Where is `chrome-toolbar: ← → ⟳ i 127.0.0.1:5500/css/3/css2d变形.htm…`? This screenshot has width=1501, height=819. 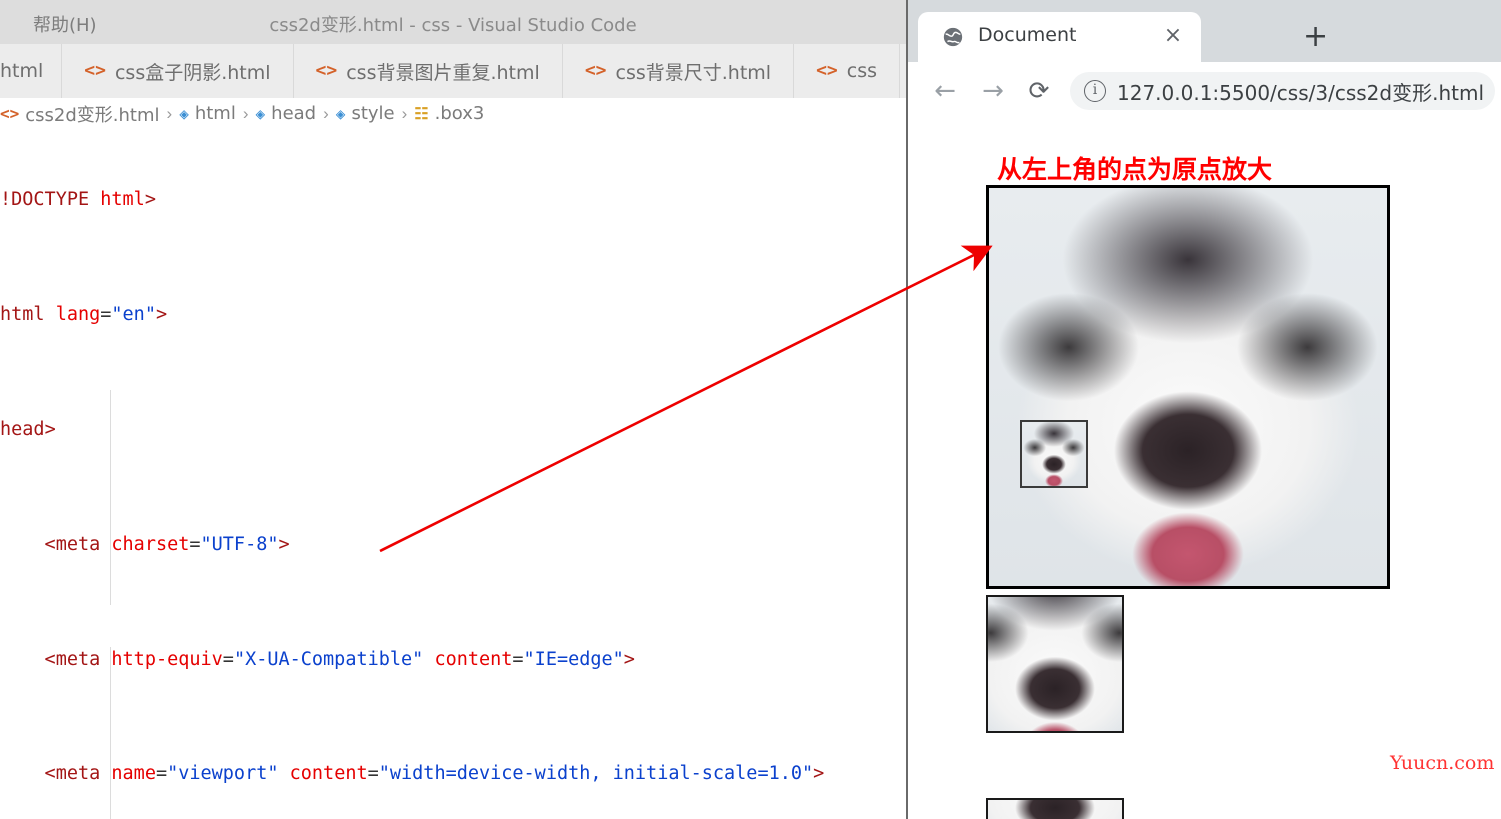
chrome-toolbar: ← → ⟳ i 127.0.0.1:5500/css/3/css2d变形.htm… is located at coordinates (1204, 91).